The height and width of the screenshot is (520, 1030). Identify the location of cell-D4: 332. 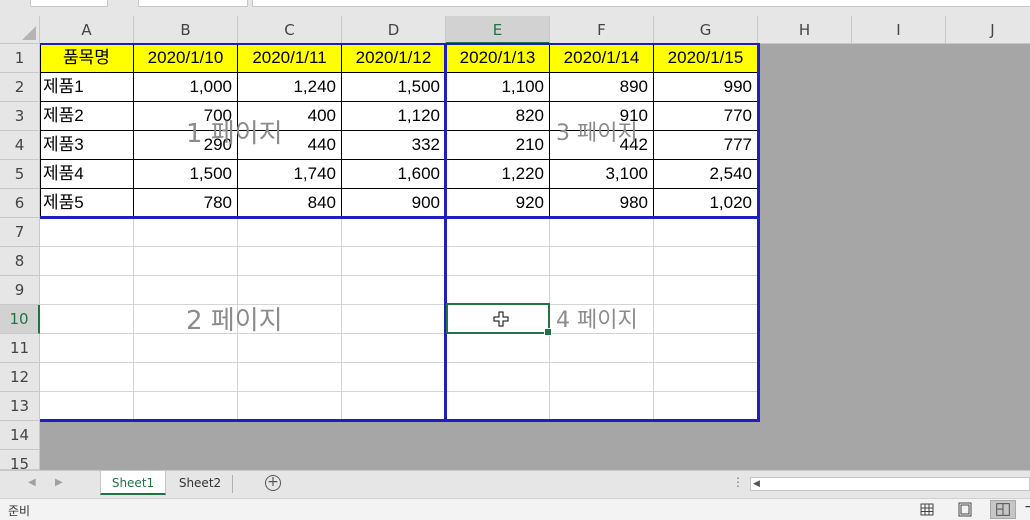
(394, 145).